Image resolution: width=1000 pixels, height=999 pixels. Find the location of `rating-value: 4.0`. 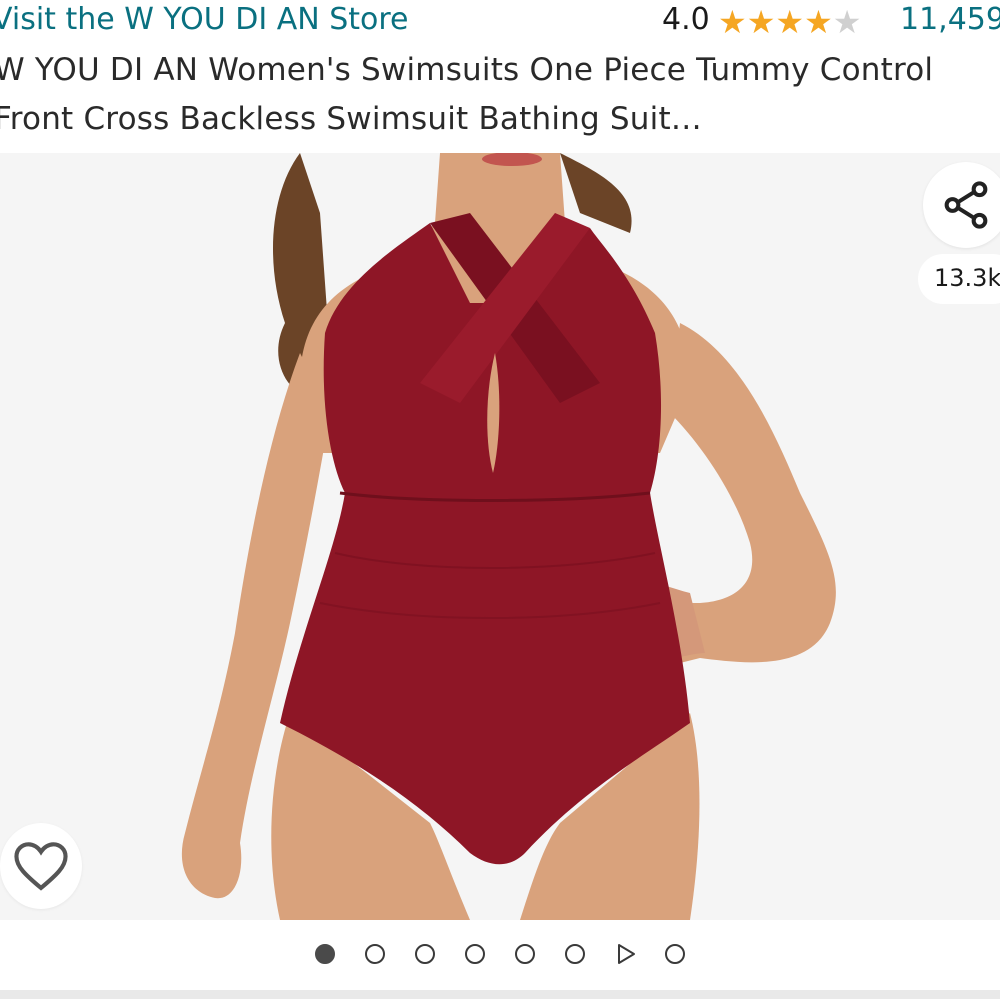

rating-value: 4.0 is located at coordinates (686, 19).